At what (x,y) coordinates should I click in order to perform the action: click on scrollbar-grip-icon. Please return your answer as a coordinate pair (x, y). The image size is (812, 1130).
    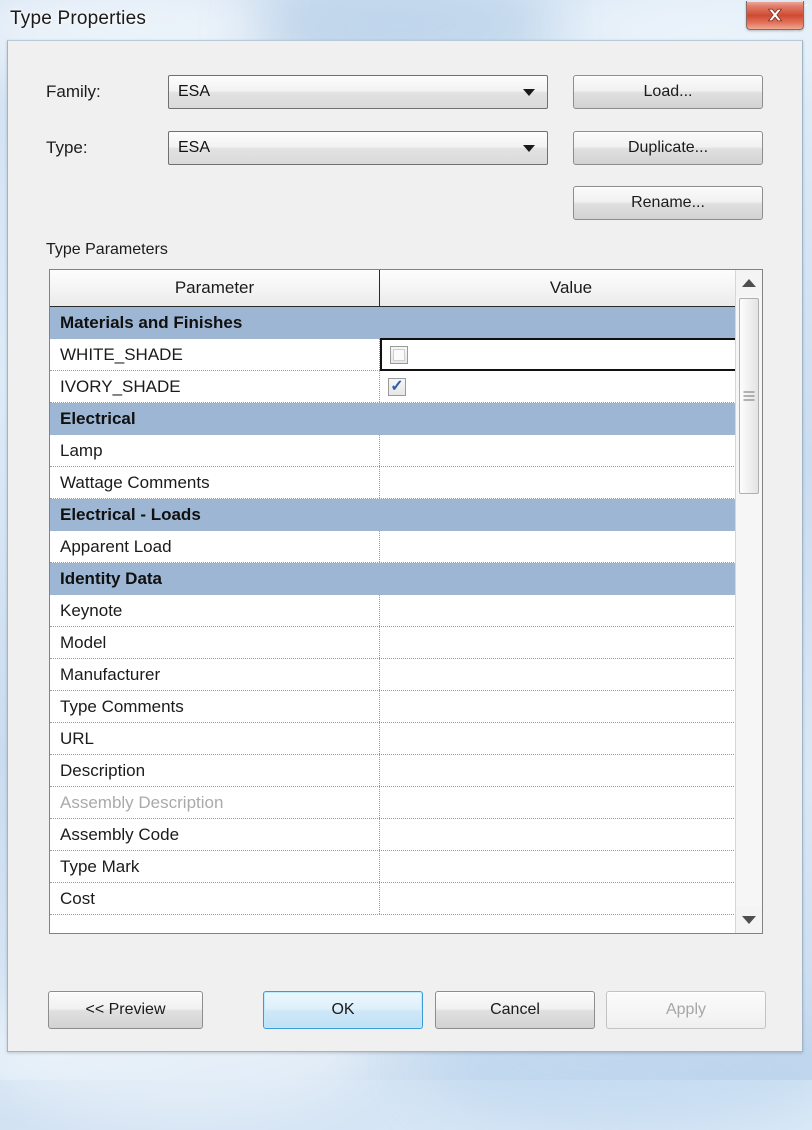
    Looking at the image, I should click on (749, 396).